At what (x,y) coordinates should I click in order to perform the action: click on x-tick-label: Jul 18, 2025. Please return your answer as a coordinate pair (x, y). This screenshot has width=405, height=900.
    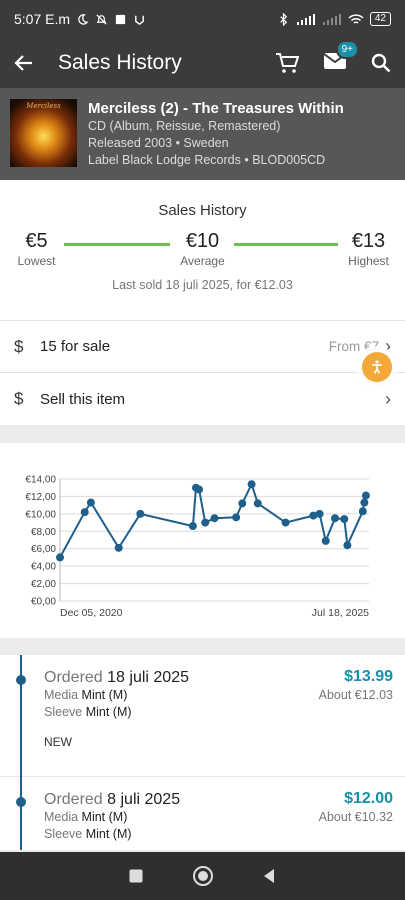
    Looking at the image, I should click on (340, 613).